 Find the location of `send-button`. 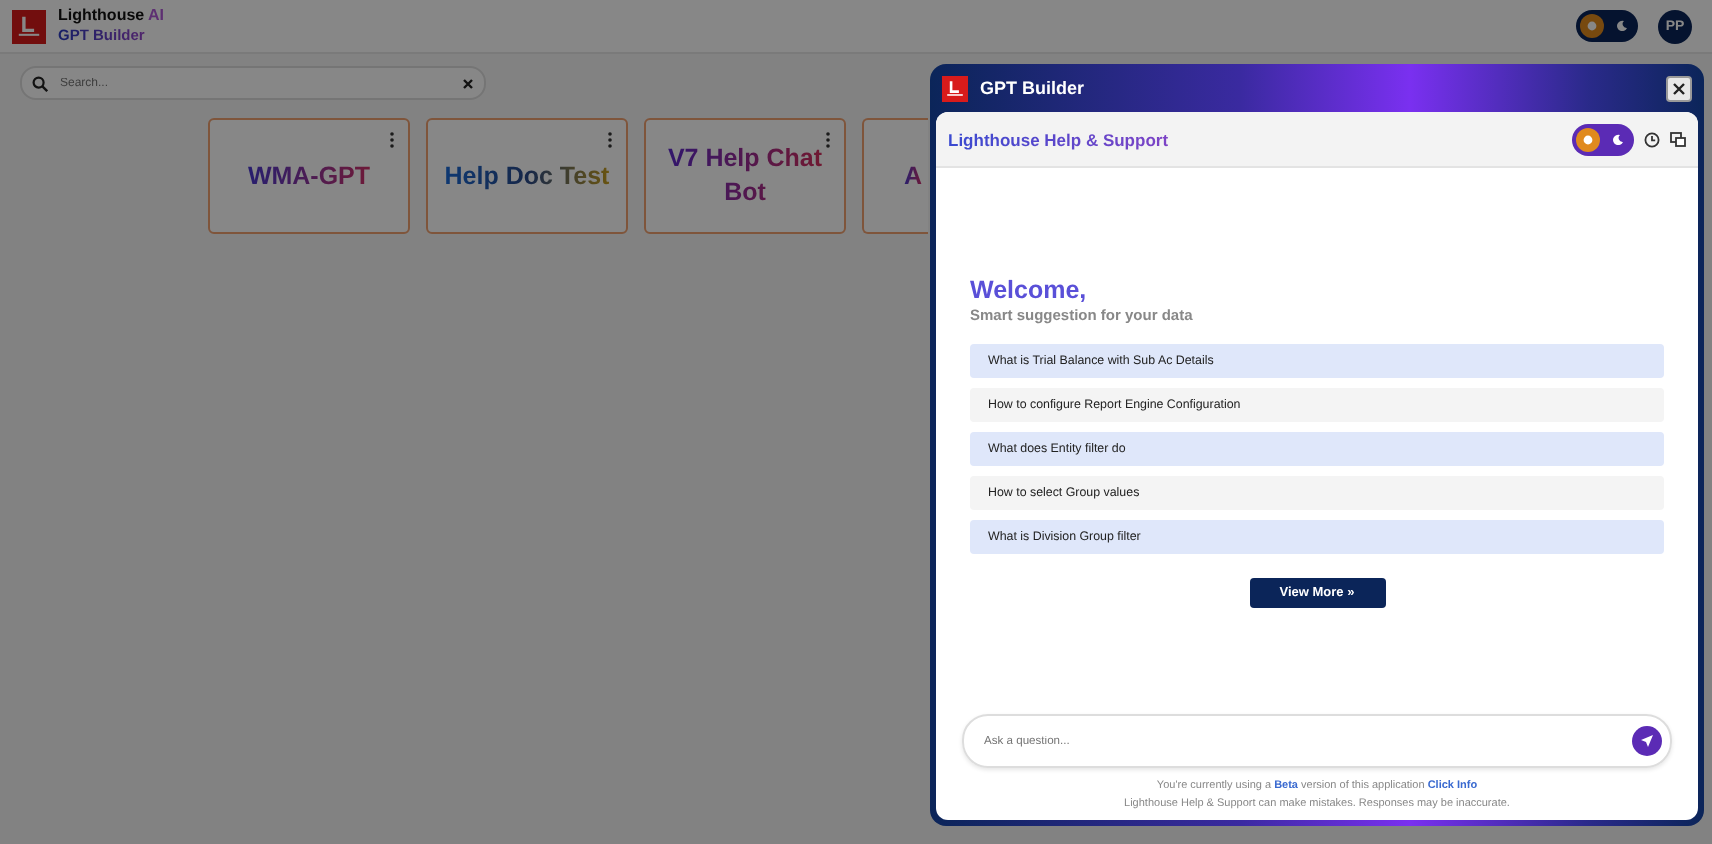

send-button is located at coordinates (1647, 741).